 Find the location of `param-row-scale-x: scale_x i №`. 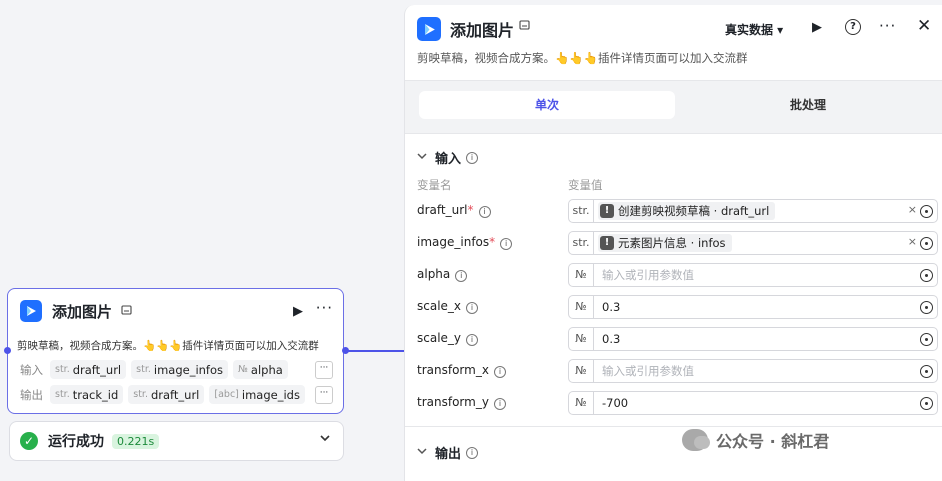

param-row-scale-x: scale_x i № is located at coordinates (673, 307).